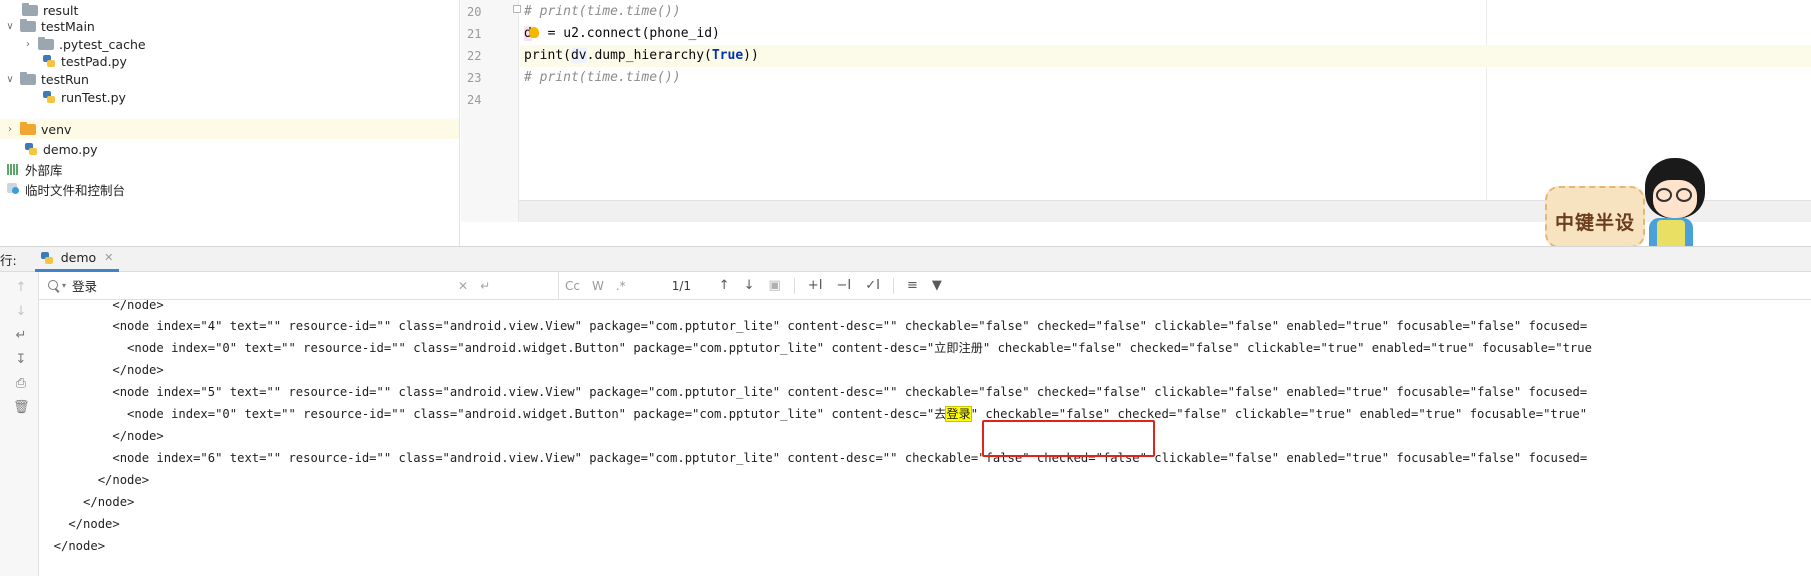 This screenshot has width=1811, height=576. I want to click on code-line-21: d = u2.connect(phone_id), so click(622, 34).